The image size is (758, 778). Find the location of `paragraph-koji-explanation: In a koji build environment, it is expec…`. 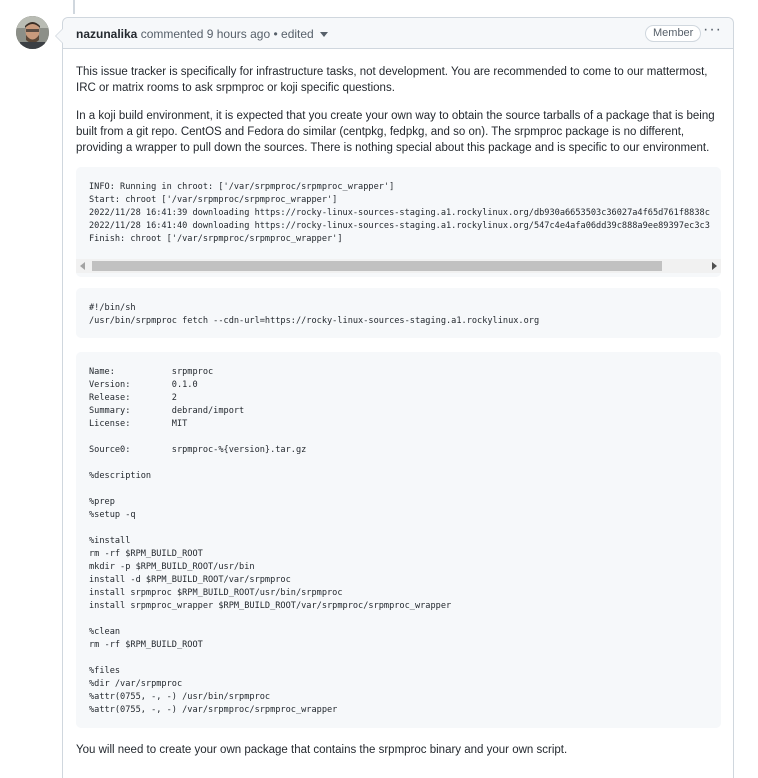

paragraph-koji-explanation: In a koji build environment, it is expec… is located at coordinates (395, 132).